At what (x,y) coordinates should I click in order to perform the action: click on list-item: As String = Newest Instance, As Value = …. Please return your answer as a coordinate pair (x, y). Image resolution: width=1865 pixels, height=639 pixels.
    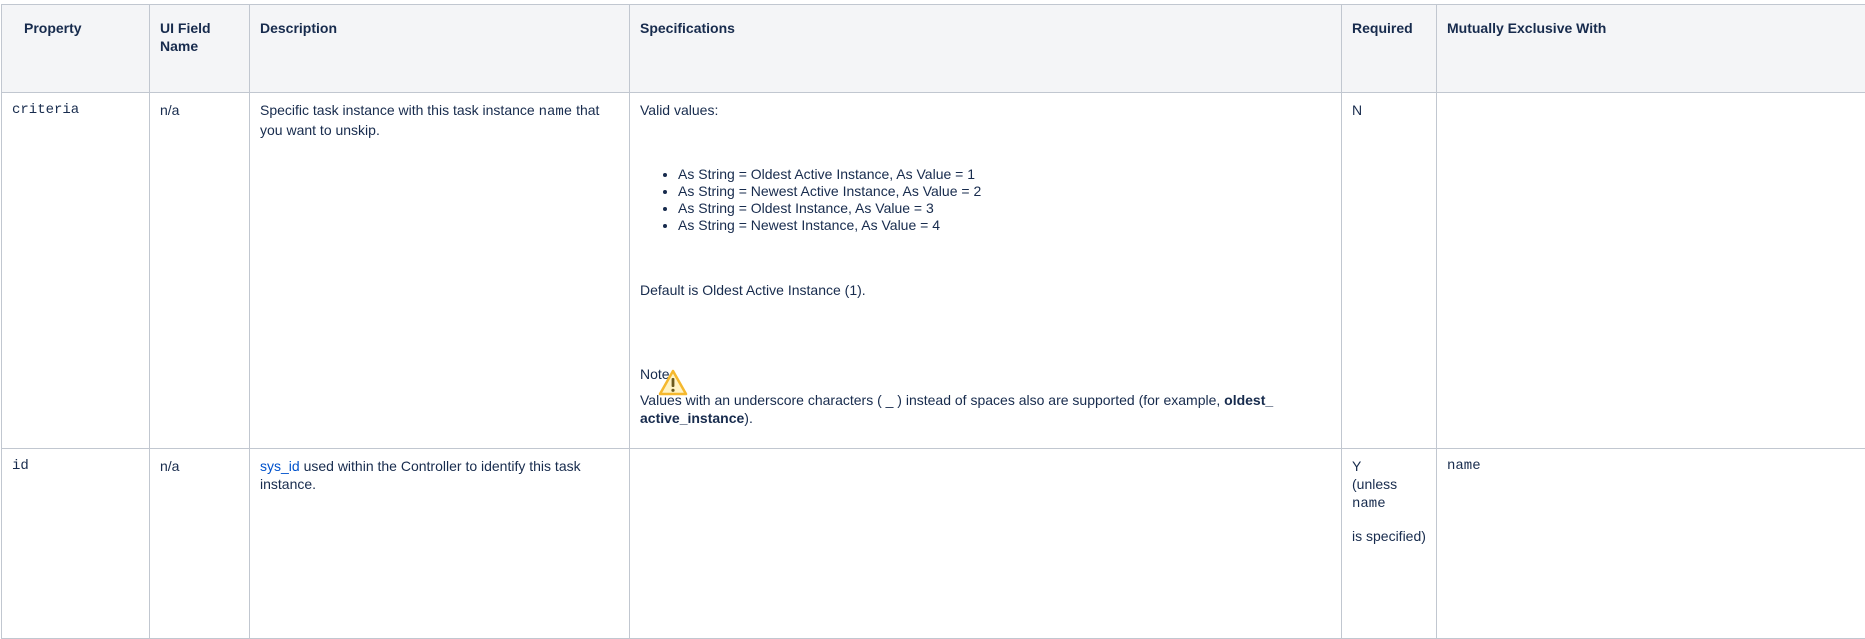
    Looking at the image, I should click on (1005, 225).